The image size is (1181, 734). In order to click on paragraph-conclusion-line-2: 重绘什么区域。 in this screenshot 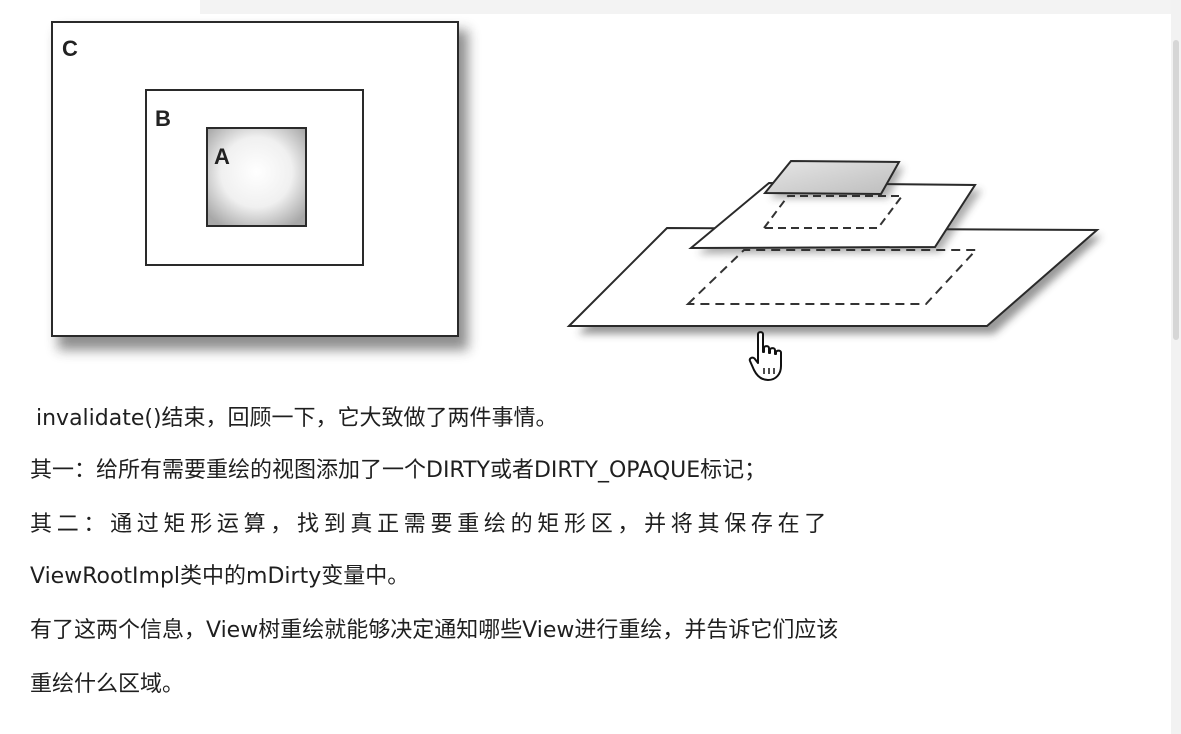, I will do `click(107, 684)`.